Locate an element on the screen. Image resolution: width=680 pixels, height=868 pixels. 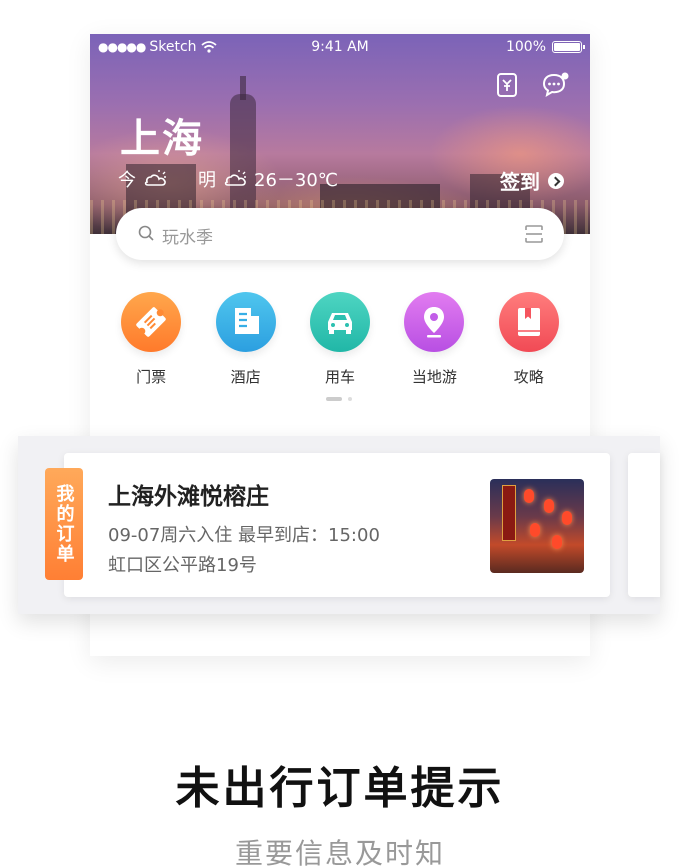
category-tickets: 门票 is located at coordinates (151, 339).